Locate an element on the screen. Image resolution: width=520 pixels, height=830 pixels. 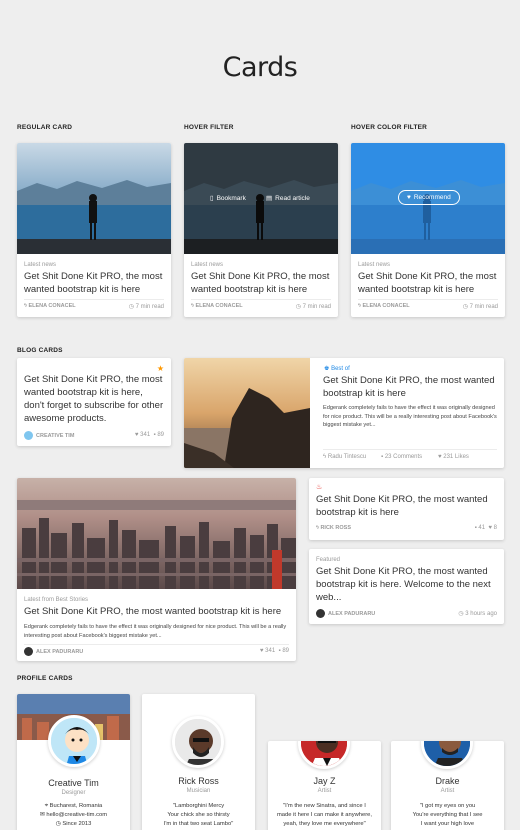
clock-icon: ◷ is located at coordinates (131, 307).